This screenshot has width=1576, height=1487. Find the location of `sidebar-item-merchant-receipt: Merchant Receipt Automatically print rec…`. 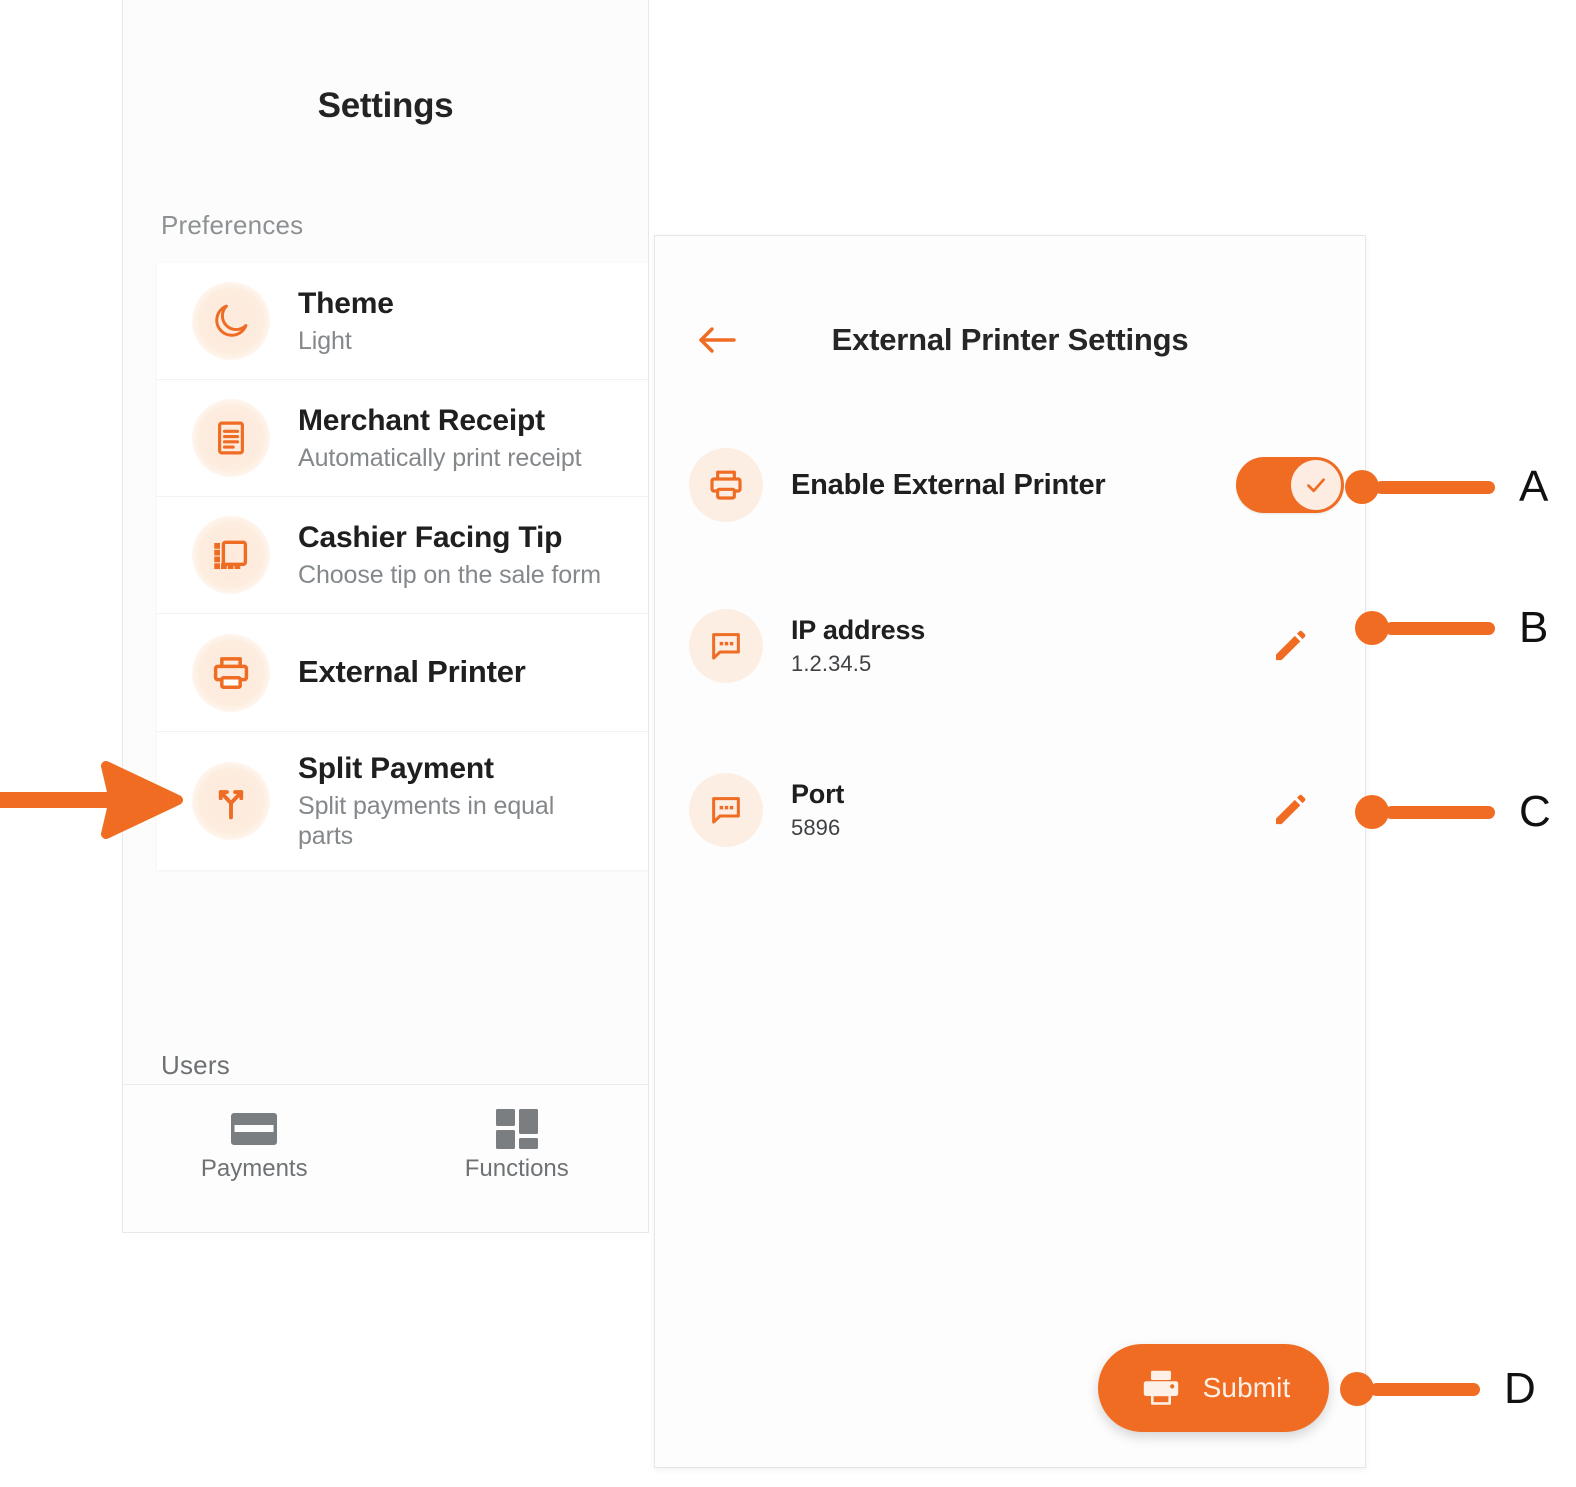

sidebar-item-merchant-receipt: Merchant Receipt Automatically print rec… is located at coordinates (402, 438).